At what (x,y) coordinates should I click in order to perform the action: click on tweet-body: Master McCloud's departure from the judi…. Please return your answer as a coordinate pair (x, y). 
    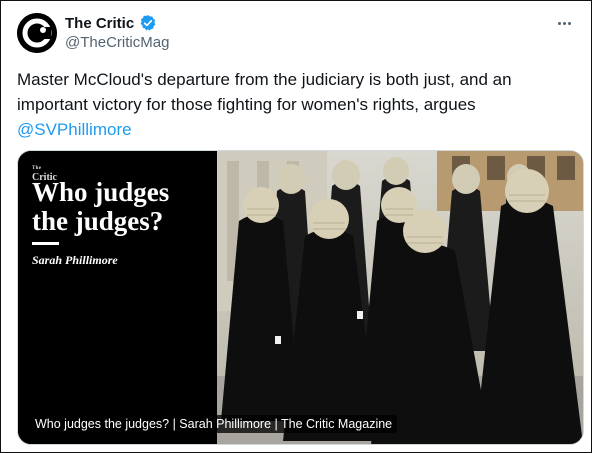
    Looking at the image, I should click on (264, 92).